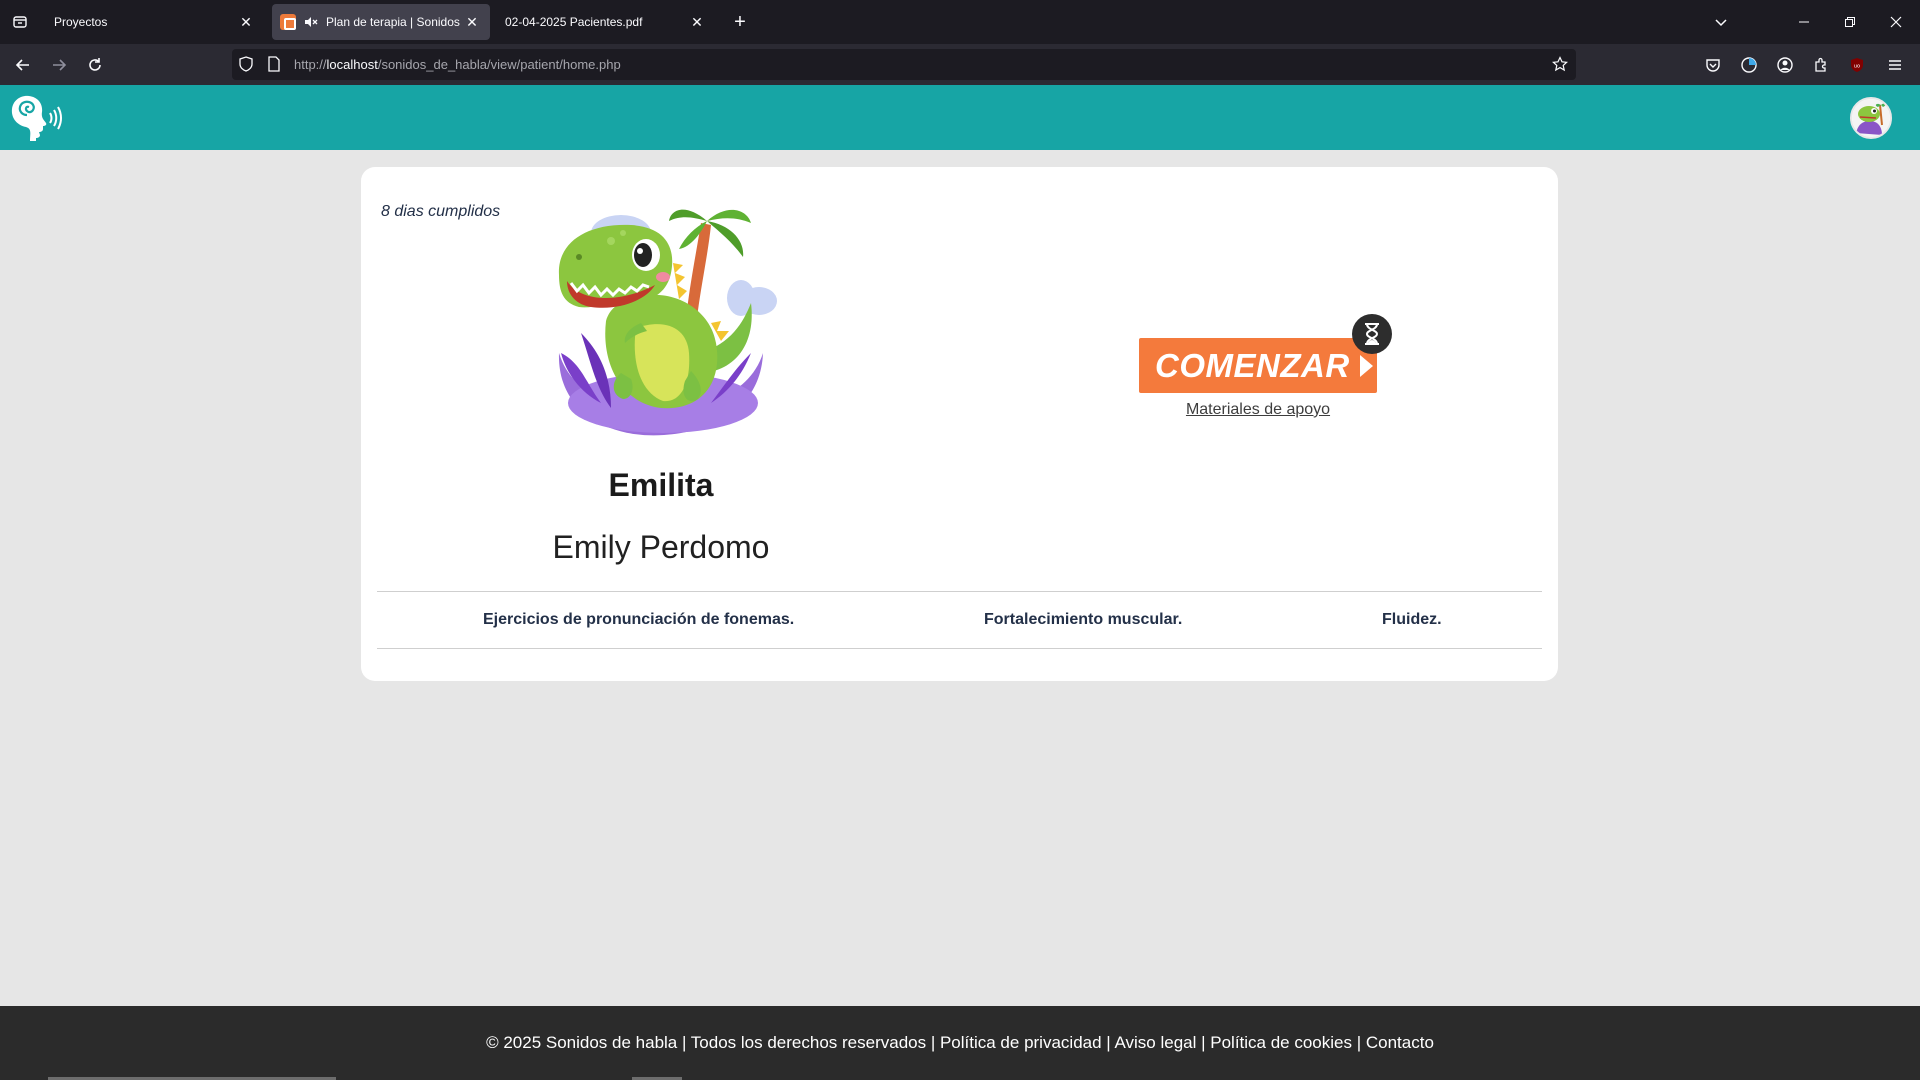 This screenshot has width=1920, height=1080. I want to click on url-path: /sonidos_de_habla/view/patient/home.php, so click(499, 64).